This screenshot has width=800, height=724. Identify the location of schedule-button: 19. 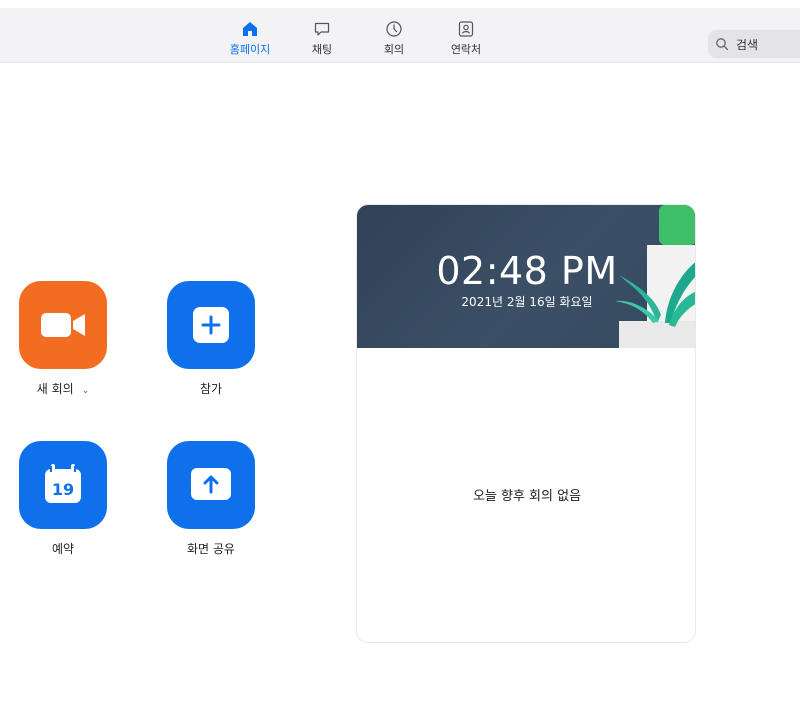
(63, 485).